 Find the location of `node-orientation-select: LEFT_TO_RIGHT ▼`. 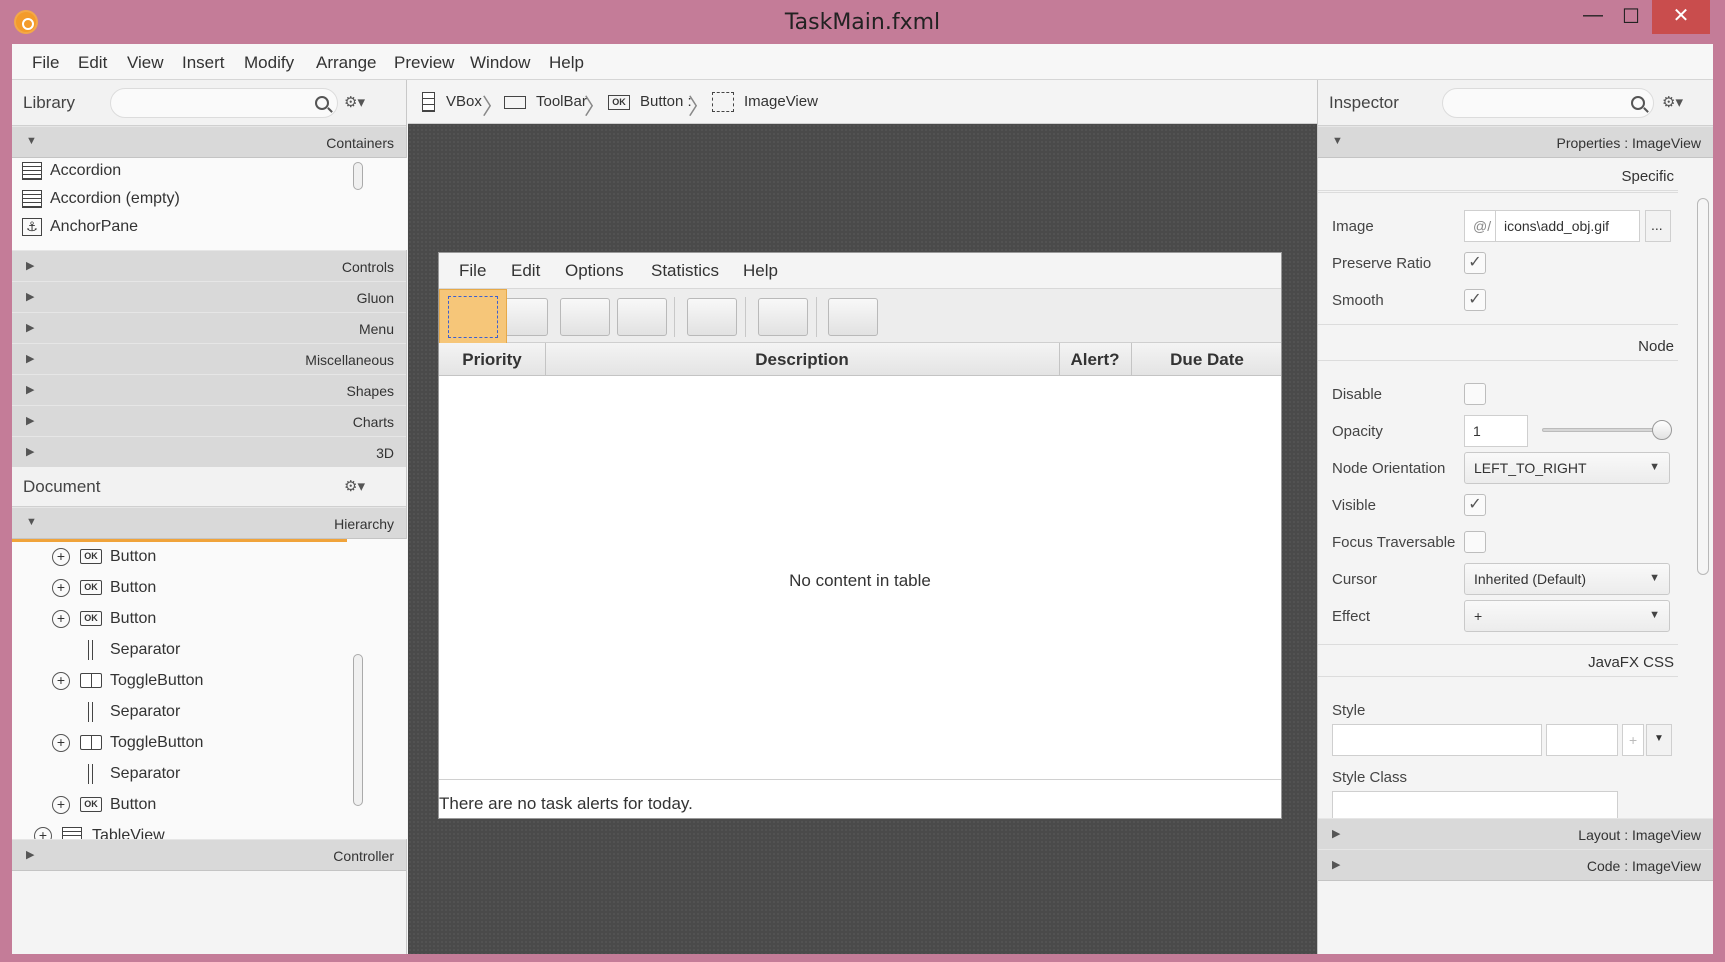

node-orientation-select: LEFT_TO_RIGHT ▼ is located at coordinates (1567, 468).